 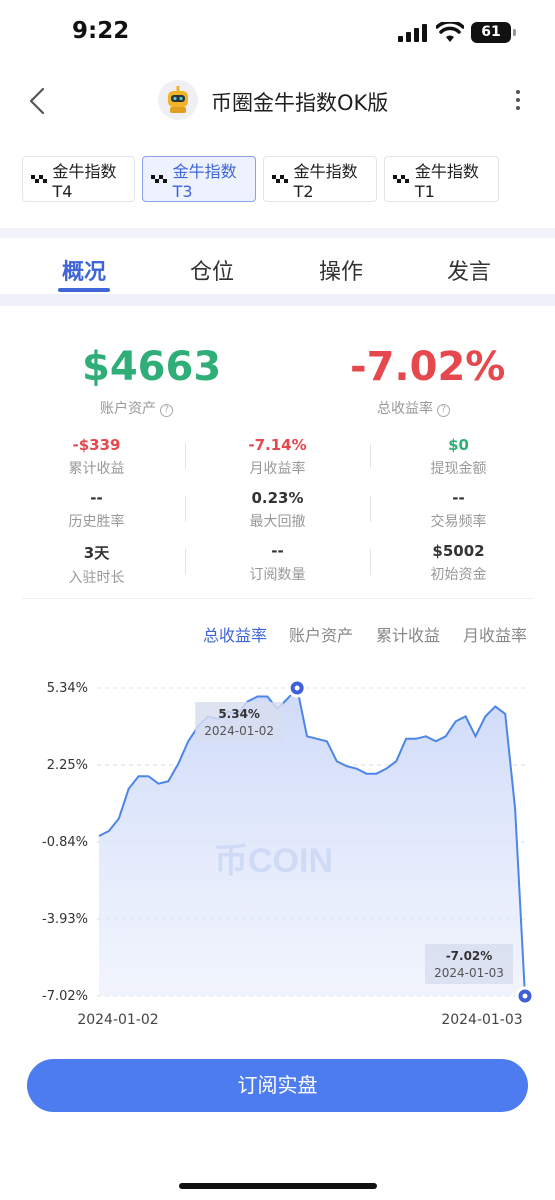 I want to click on version-tab-t1: 金牛指数T1, so click(x=441, y=179).